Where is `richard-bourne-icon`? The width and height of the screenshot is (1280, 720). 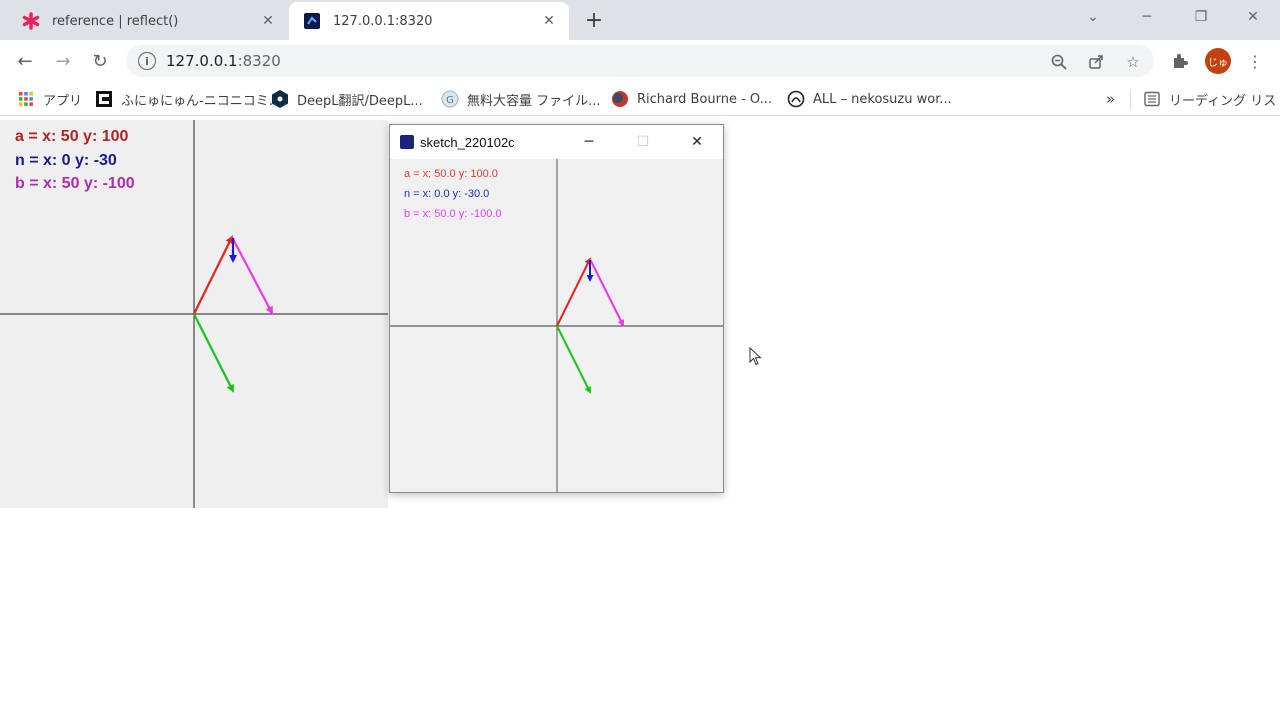 richard-bourne-icon is located at coordinates (620, 99).